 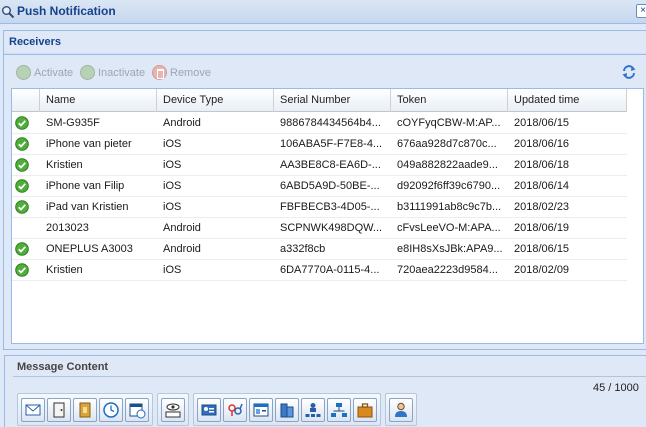 I want to click on org-chart-button, so click(x=339, y=410).